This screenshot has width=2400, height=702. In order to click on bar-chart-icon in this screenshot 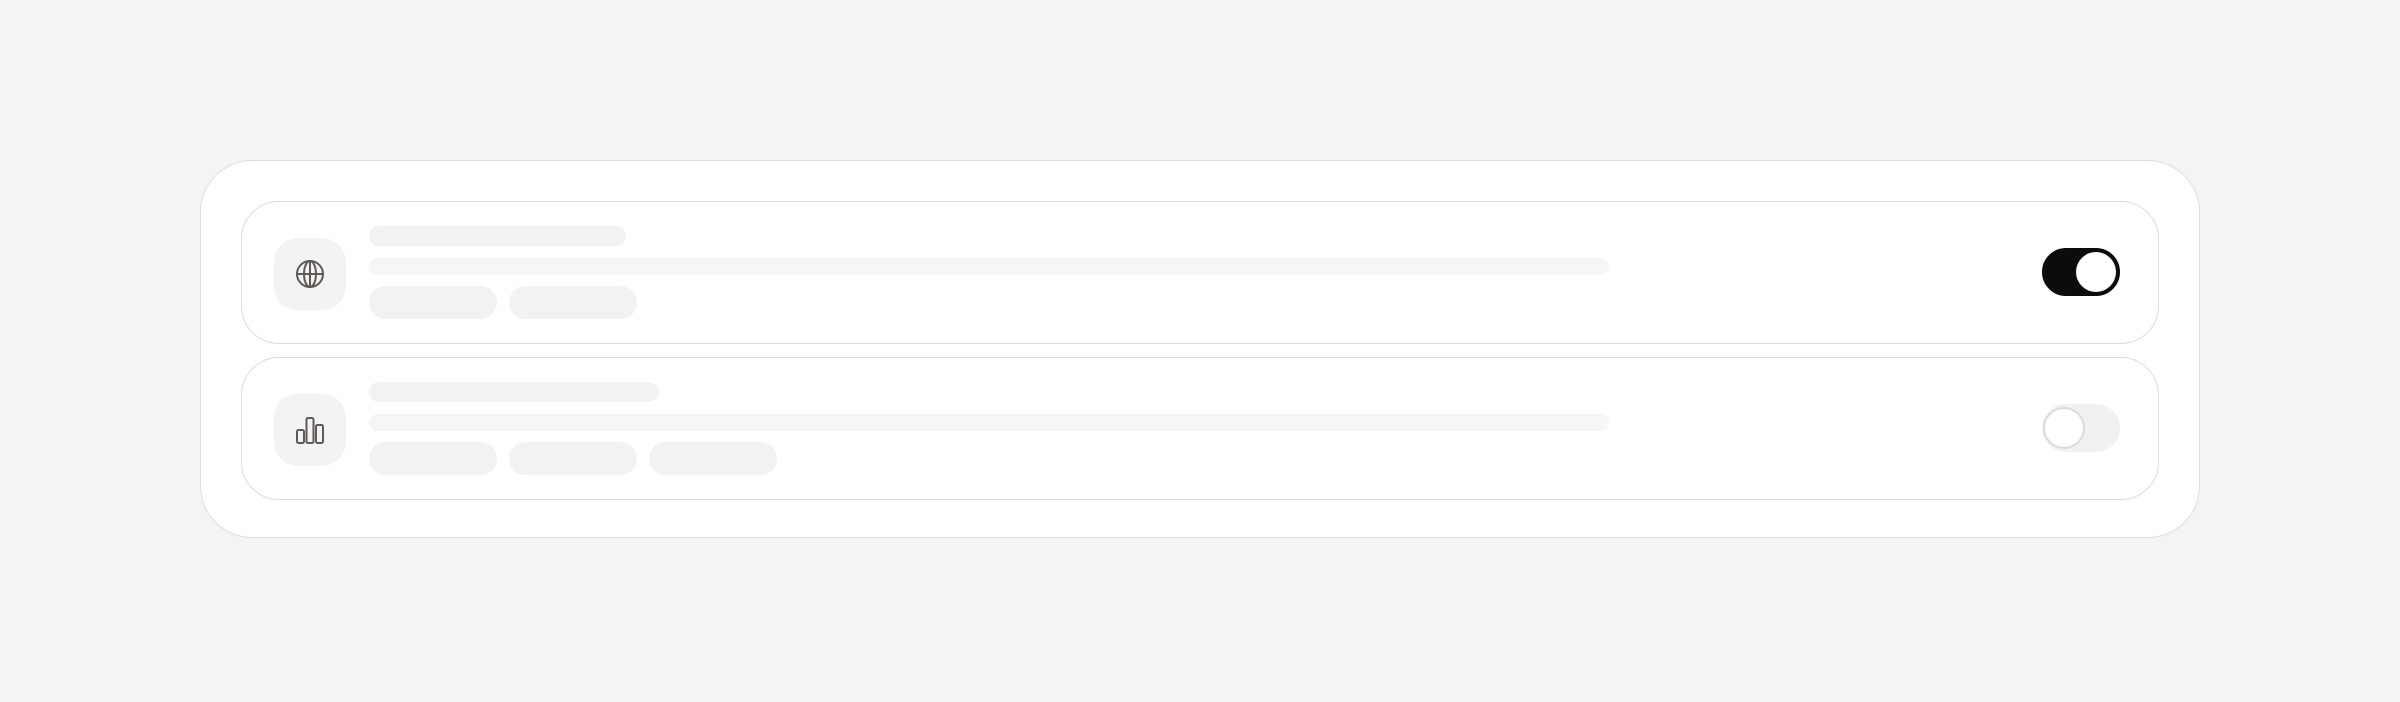, I will do `click(310, 430)`.